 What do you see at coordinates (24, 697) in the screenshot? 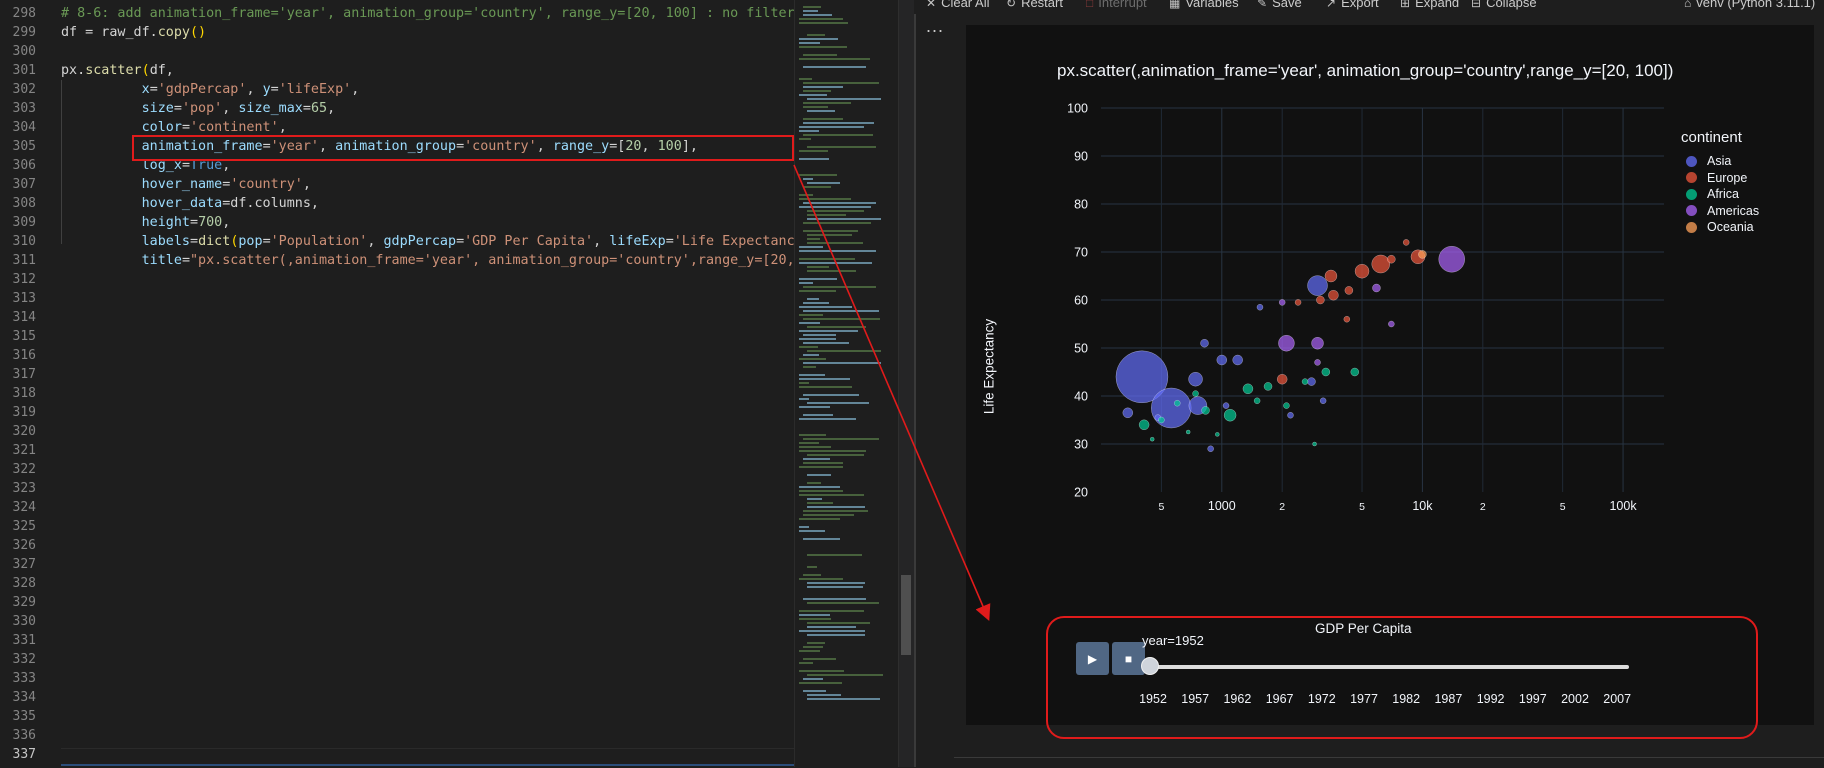
I see `line-number: 334` at bounding box center [24, 697].